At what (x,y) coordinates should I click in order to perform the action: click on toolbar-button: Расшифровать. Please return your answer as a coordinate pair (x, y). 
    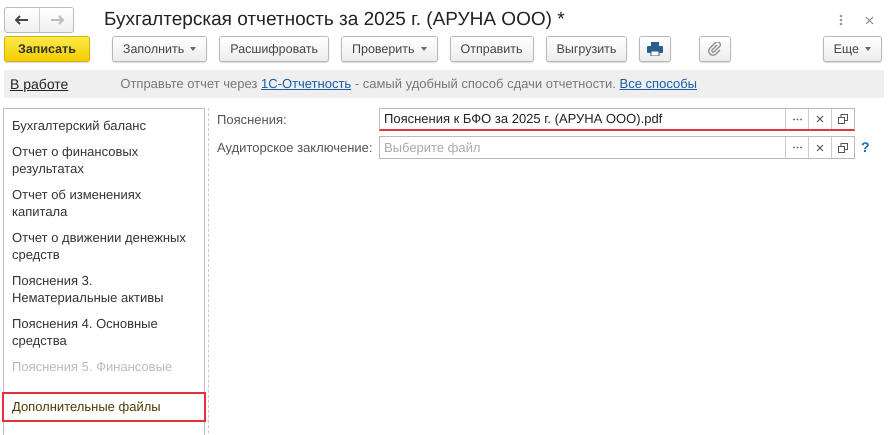
    Looking at the image, I should click on (274, 49).